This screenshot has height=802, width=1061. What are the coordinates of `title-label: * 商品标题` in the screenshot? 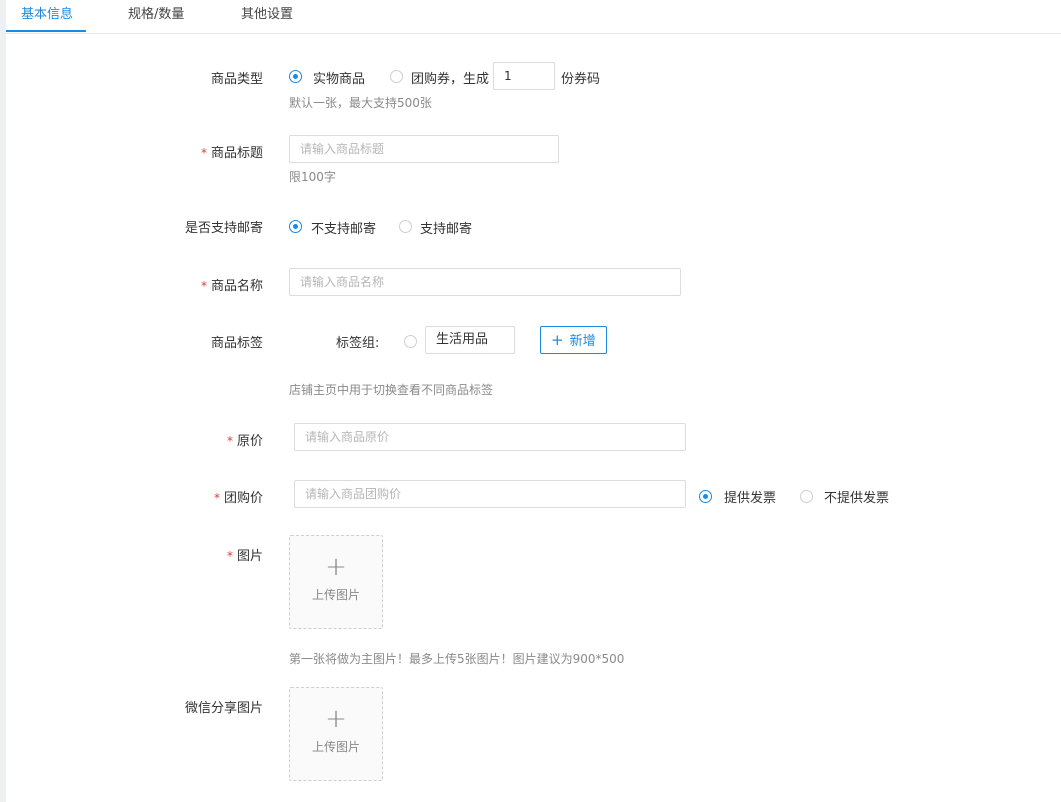 It's located at (232, 151).